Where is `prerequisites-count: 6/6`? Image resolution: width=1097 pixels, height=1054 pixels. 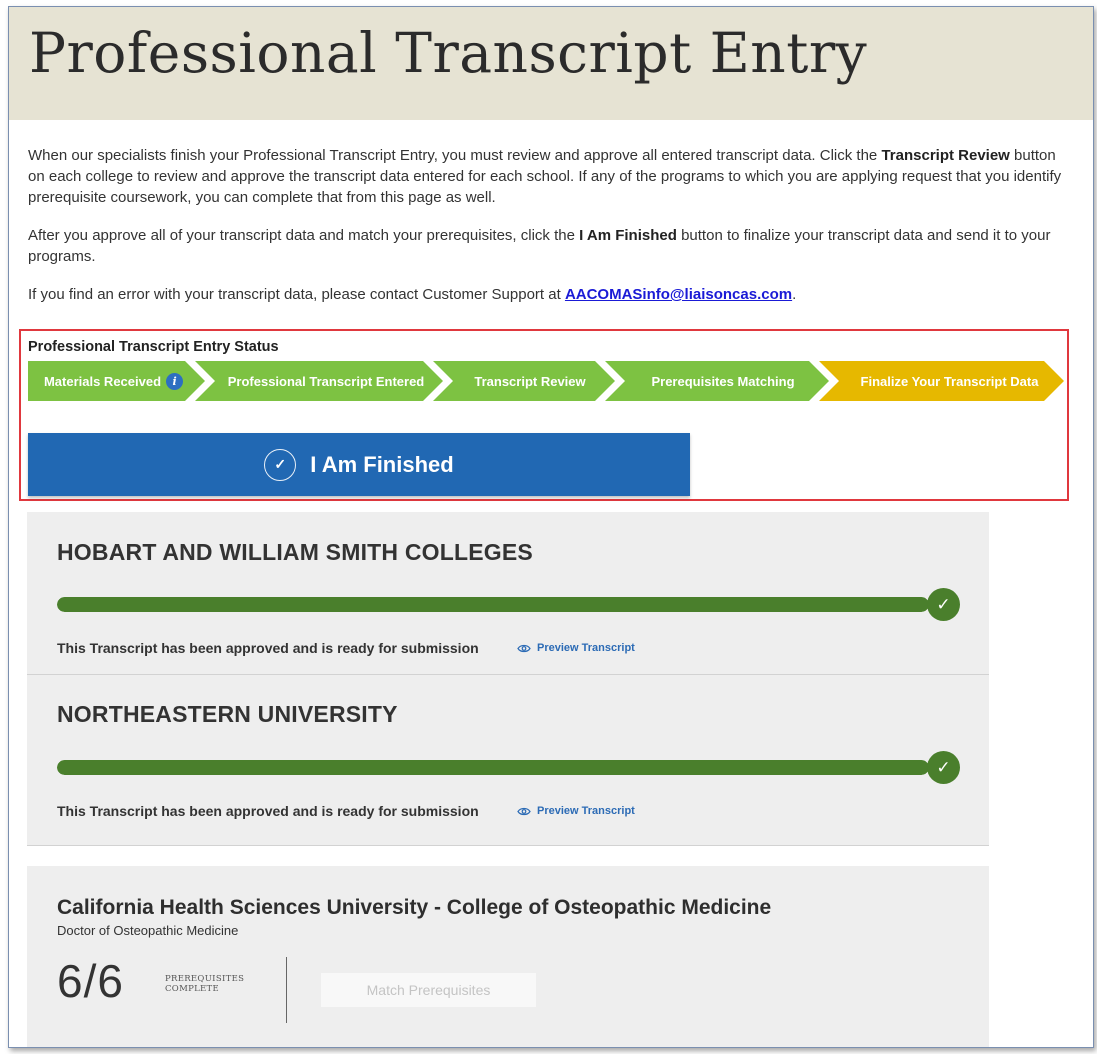 prerequisites-count: 6/6 is located at coordinates (90, 981).